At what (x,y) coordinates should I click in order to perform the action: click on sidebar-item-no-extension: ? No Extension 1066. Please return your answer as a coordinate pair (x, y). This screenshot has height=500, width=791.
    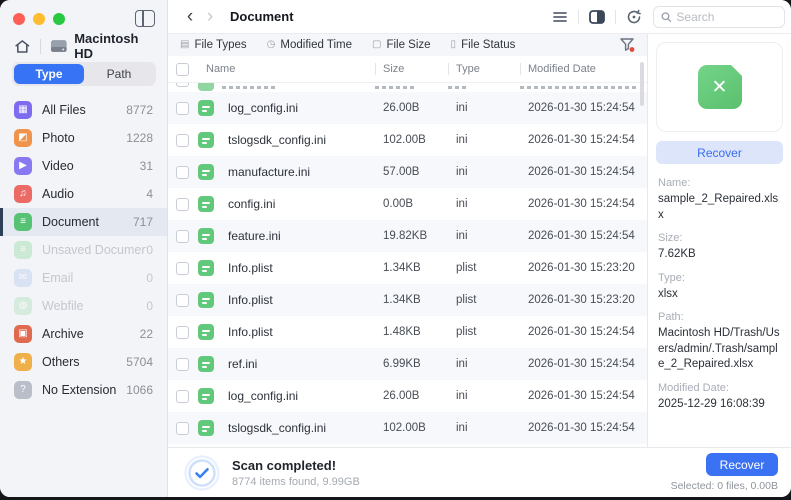
    Looking at the image, I should click on (83, 390).